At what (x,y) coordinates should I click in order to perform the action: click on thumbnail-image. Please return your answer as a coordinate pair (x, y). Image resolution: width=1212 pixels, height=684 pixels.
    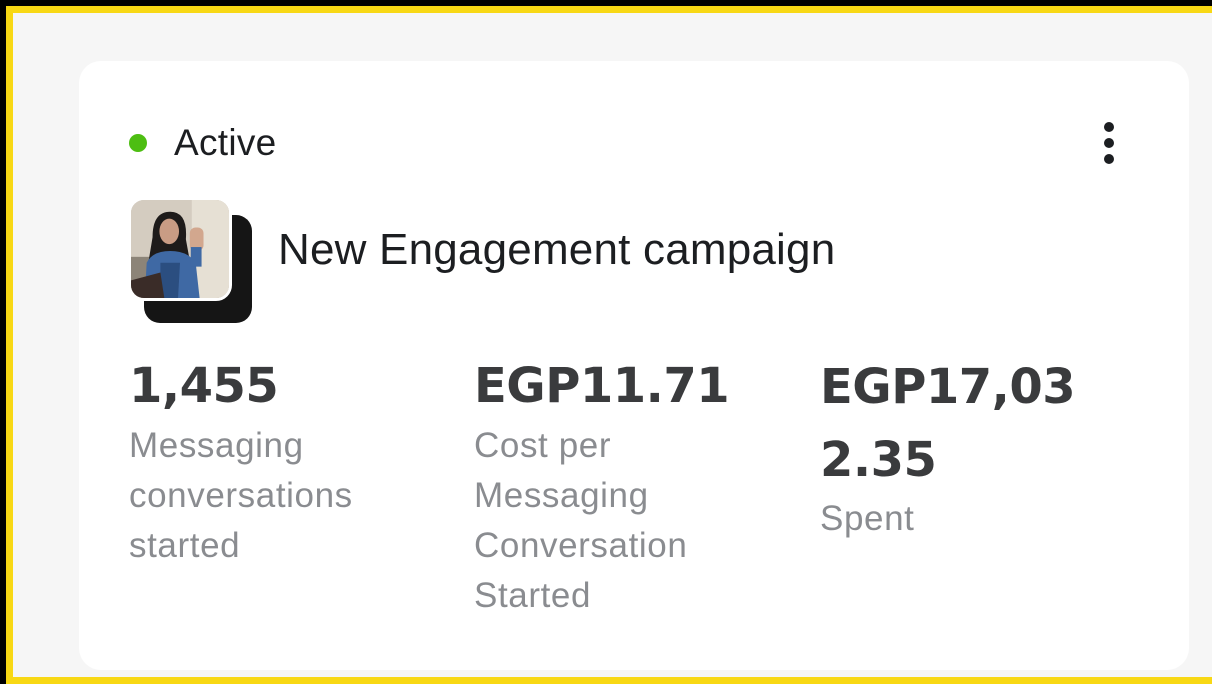
    Looking at the image, I should click on (180, 249).